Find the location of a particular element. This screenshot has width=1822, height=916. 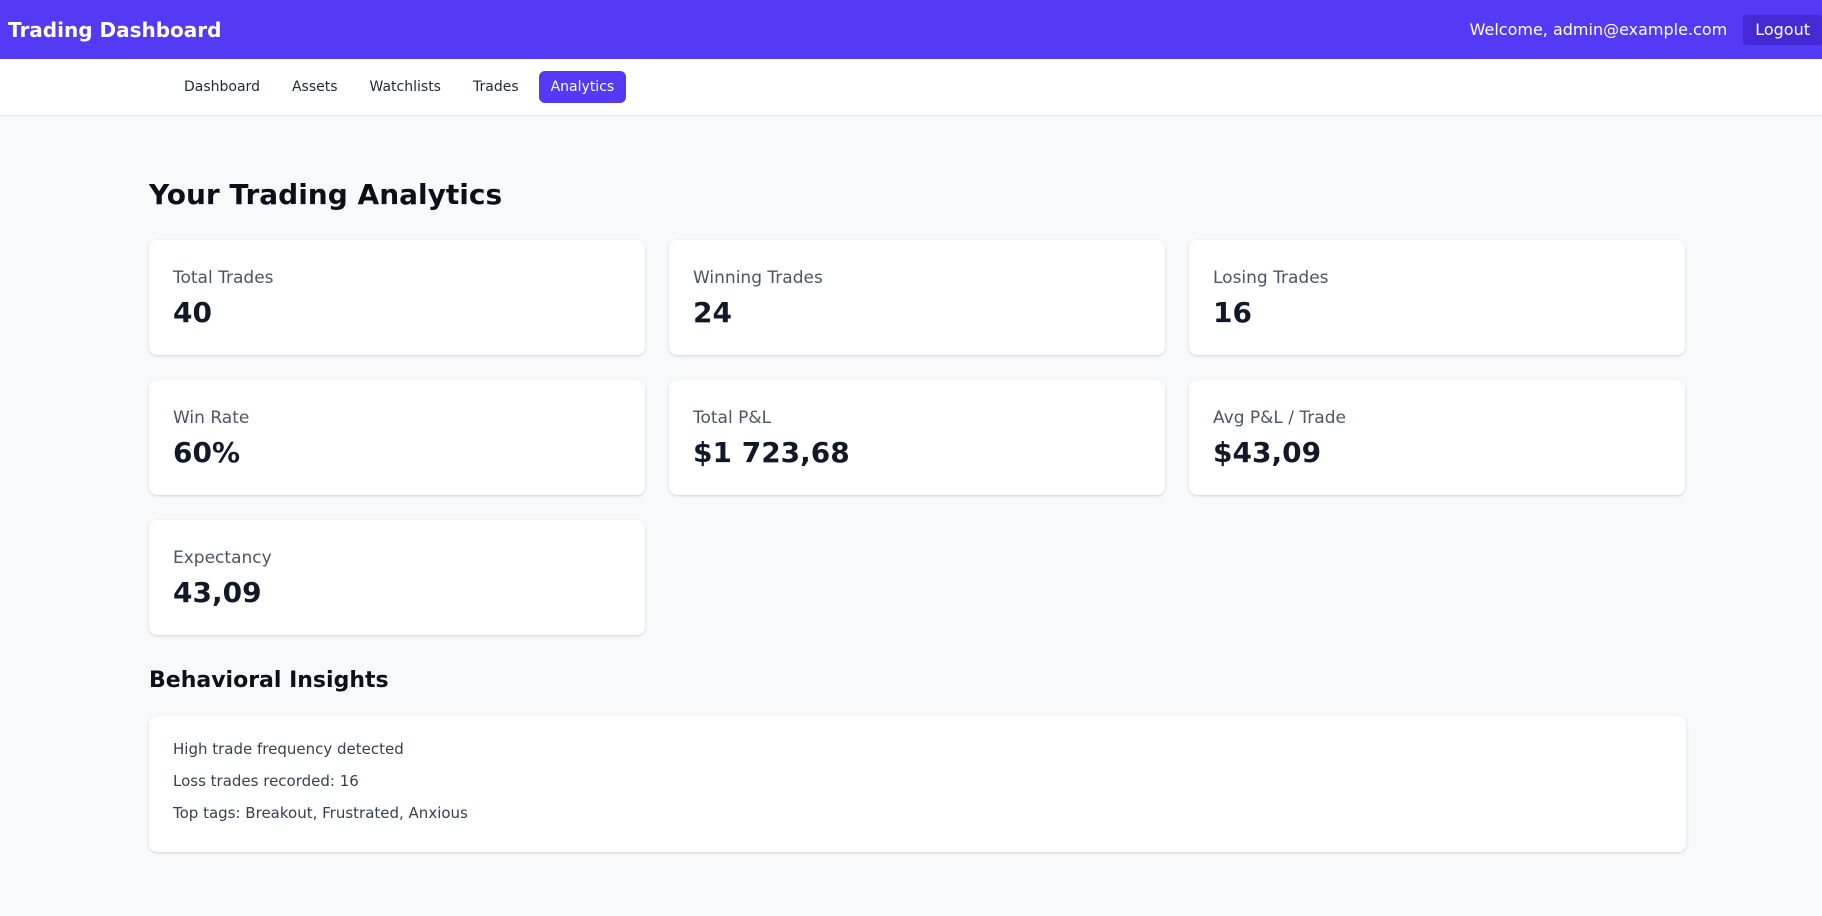

nav-tab-dashboard: Dashboard is located at coordinates (222, 87).